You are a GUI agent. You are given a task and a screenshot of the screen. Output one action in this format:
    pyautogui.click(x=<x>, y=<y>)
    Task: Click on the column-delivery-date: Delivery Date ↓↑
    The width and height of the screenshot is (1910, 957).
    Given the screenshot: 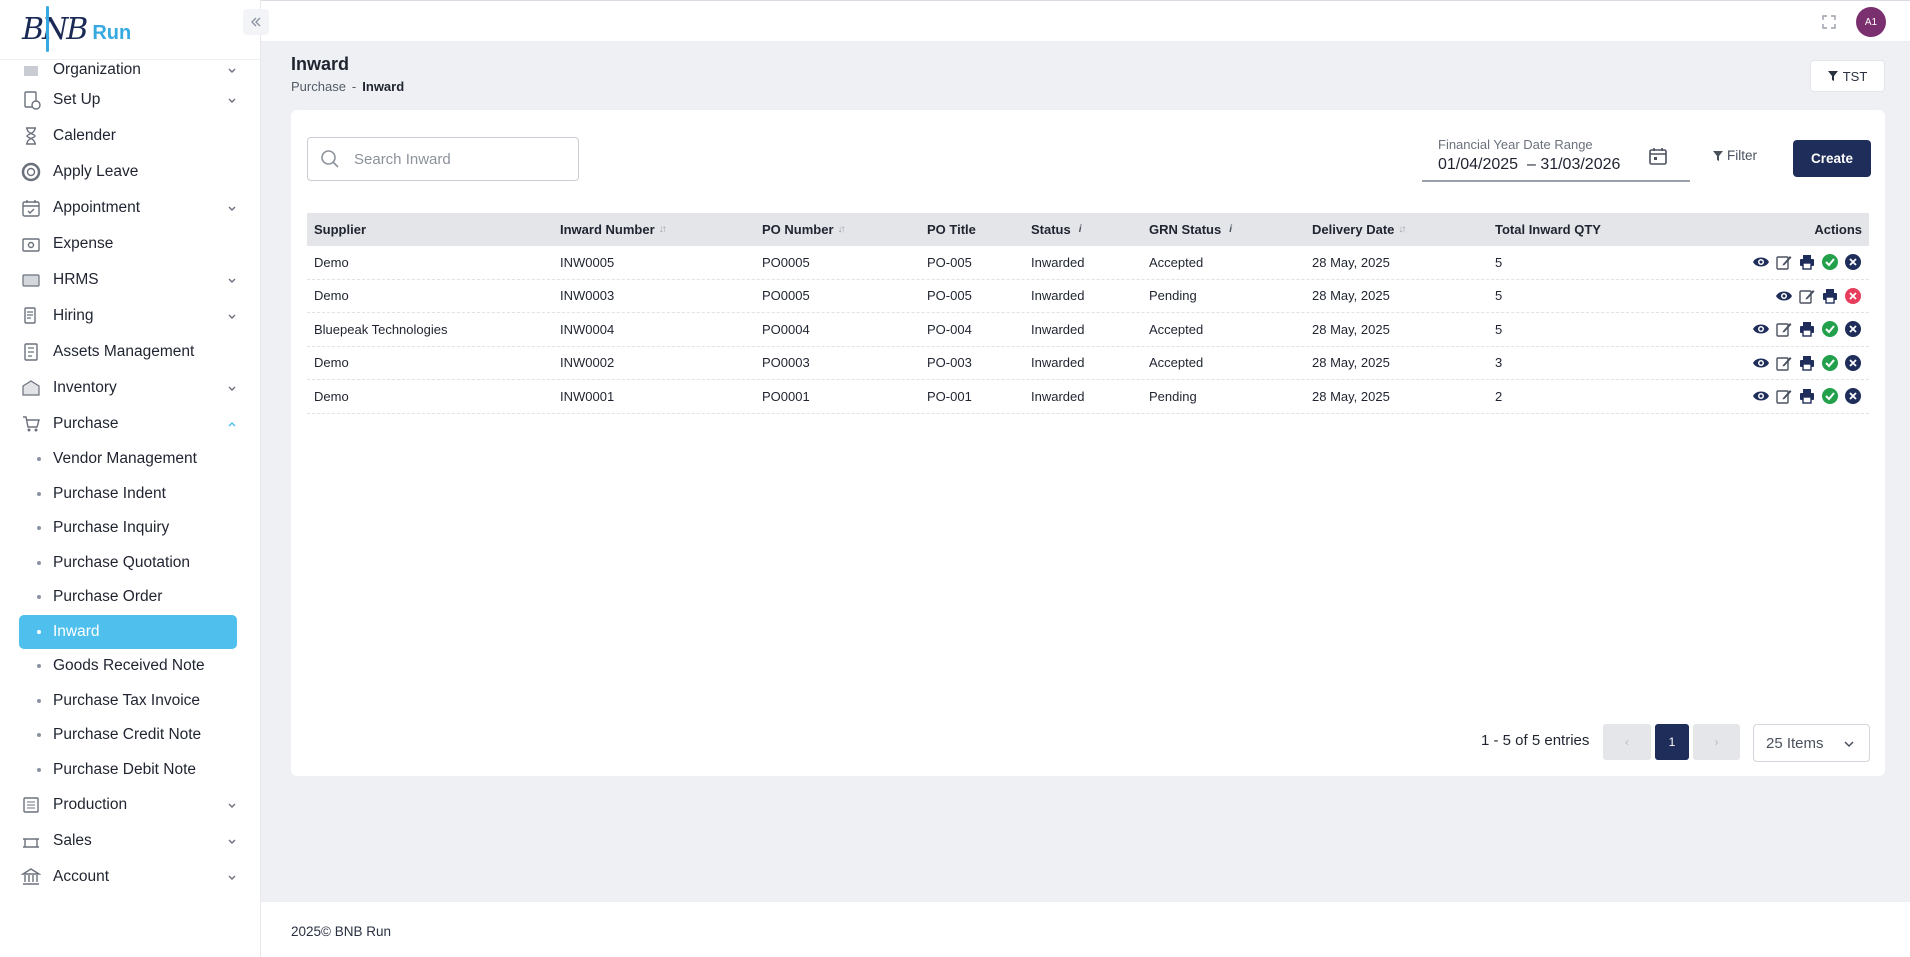 What is the action you would take?
    pyautogui.click(x=1396, y=229)
    